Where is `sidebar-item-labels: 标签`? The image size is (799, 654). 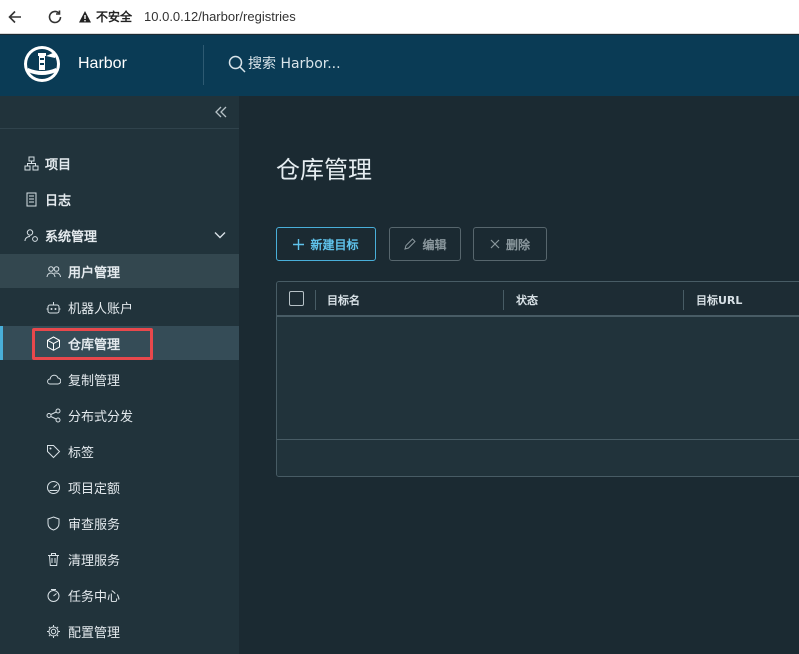 sidebar-item-labels: 标签 is located at coordinates (119, 451).